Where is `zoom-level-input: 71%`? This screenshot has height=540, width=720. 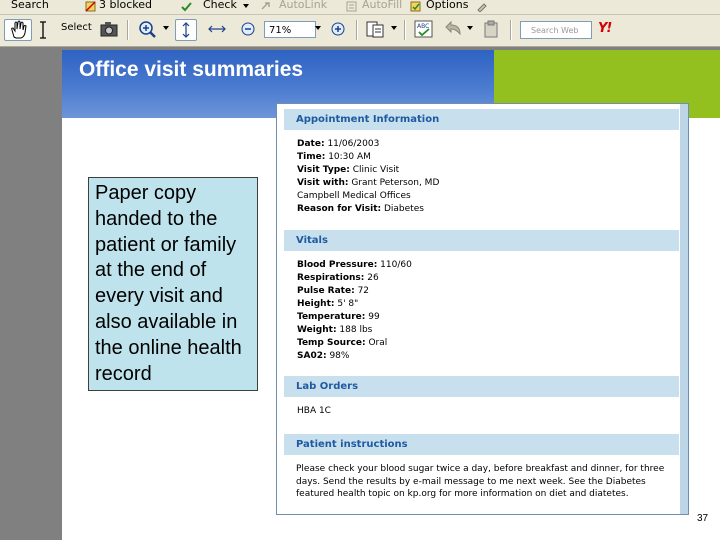 zoom-level-input: 71% is located at coordinates (290, 29).